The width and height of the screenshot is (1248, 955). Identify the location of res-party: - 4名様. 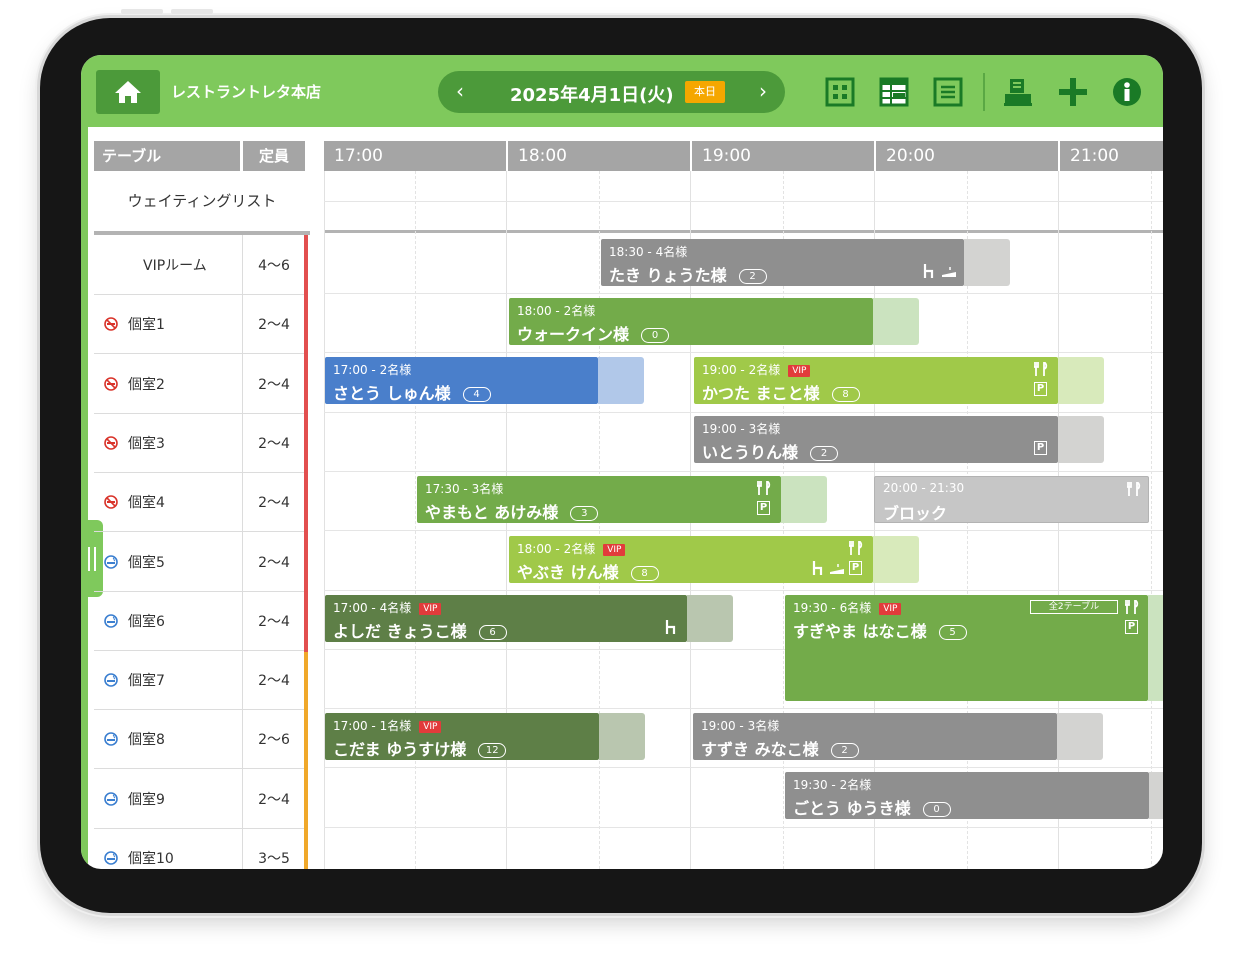
(667, 252).